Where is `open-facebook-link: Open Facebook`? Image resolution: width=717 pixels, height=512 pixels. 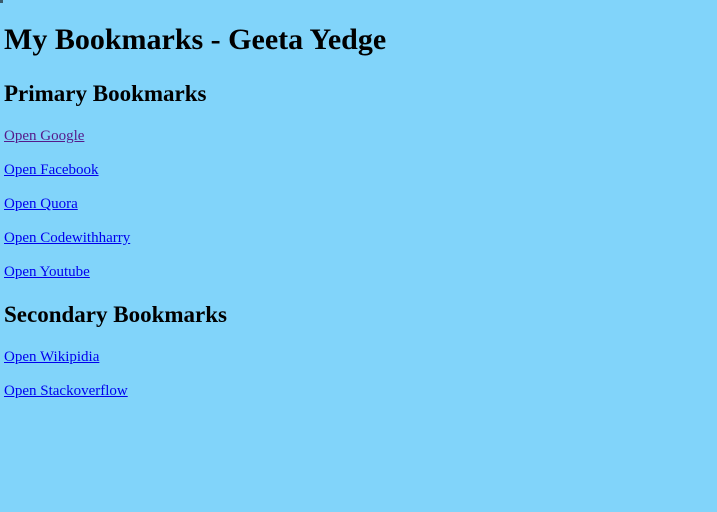
open-facebook-link: Open Facebook is located at coordinates (51, 170).